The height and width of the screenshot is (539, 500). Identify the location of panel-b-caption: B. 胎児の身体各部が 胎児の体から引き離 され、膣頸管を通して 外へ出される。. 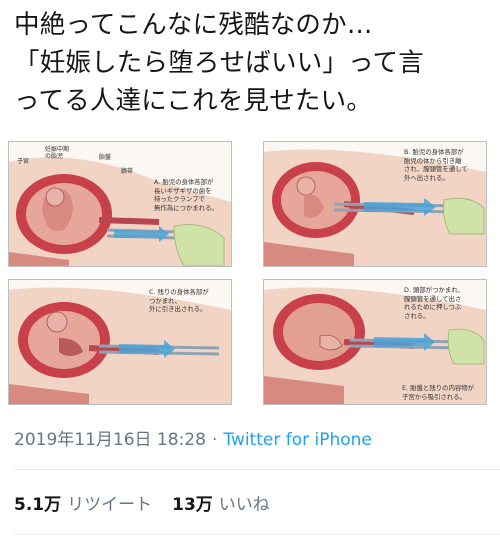
(436, 165).